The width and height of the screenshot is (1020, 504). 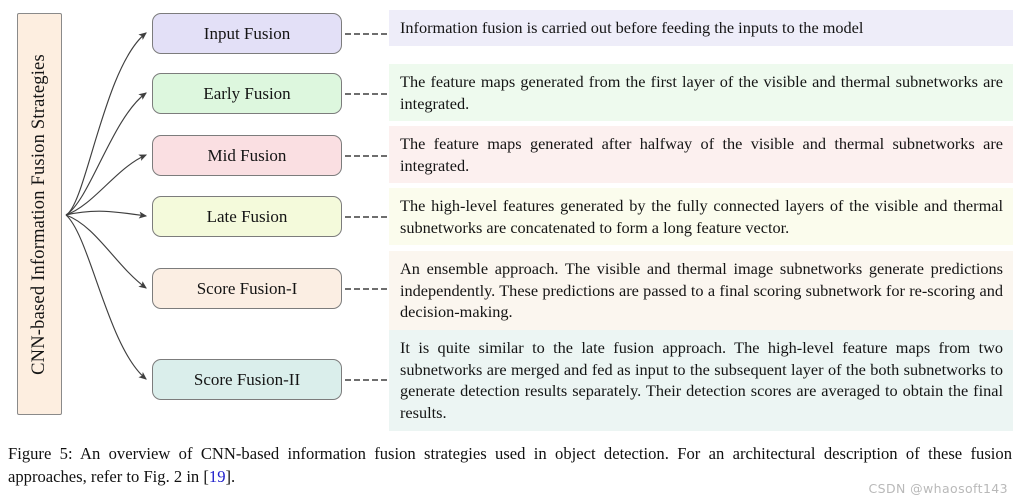 I want to click on strategy-node-label: Score Fusion-II, so click(x=247, y=379).